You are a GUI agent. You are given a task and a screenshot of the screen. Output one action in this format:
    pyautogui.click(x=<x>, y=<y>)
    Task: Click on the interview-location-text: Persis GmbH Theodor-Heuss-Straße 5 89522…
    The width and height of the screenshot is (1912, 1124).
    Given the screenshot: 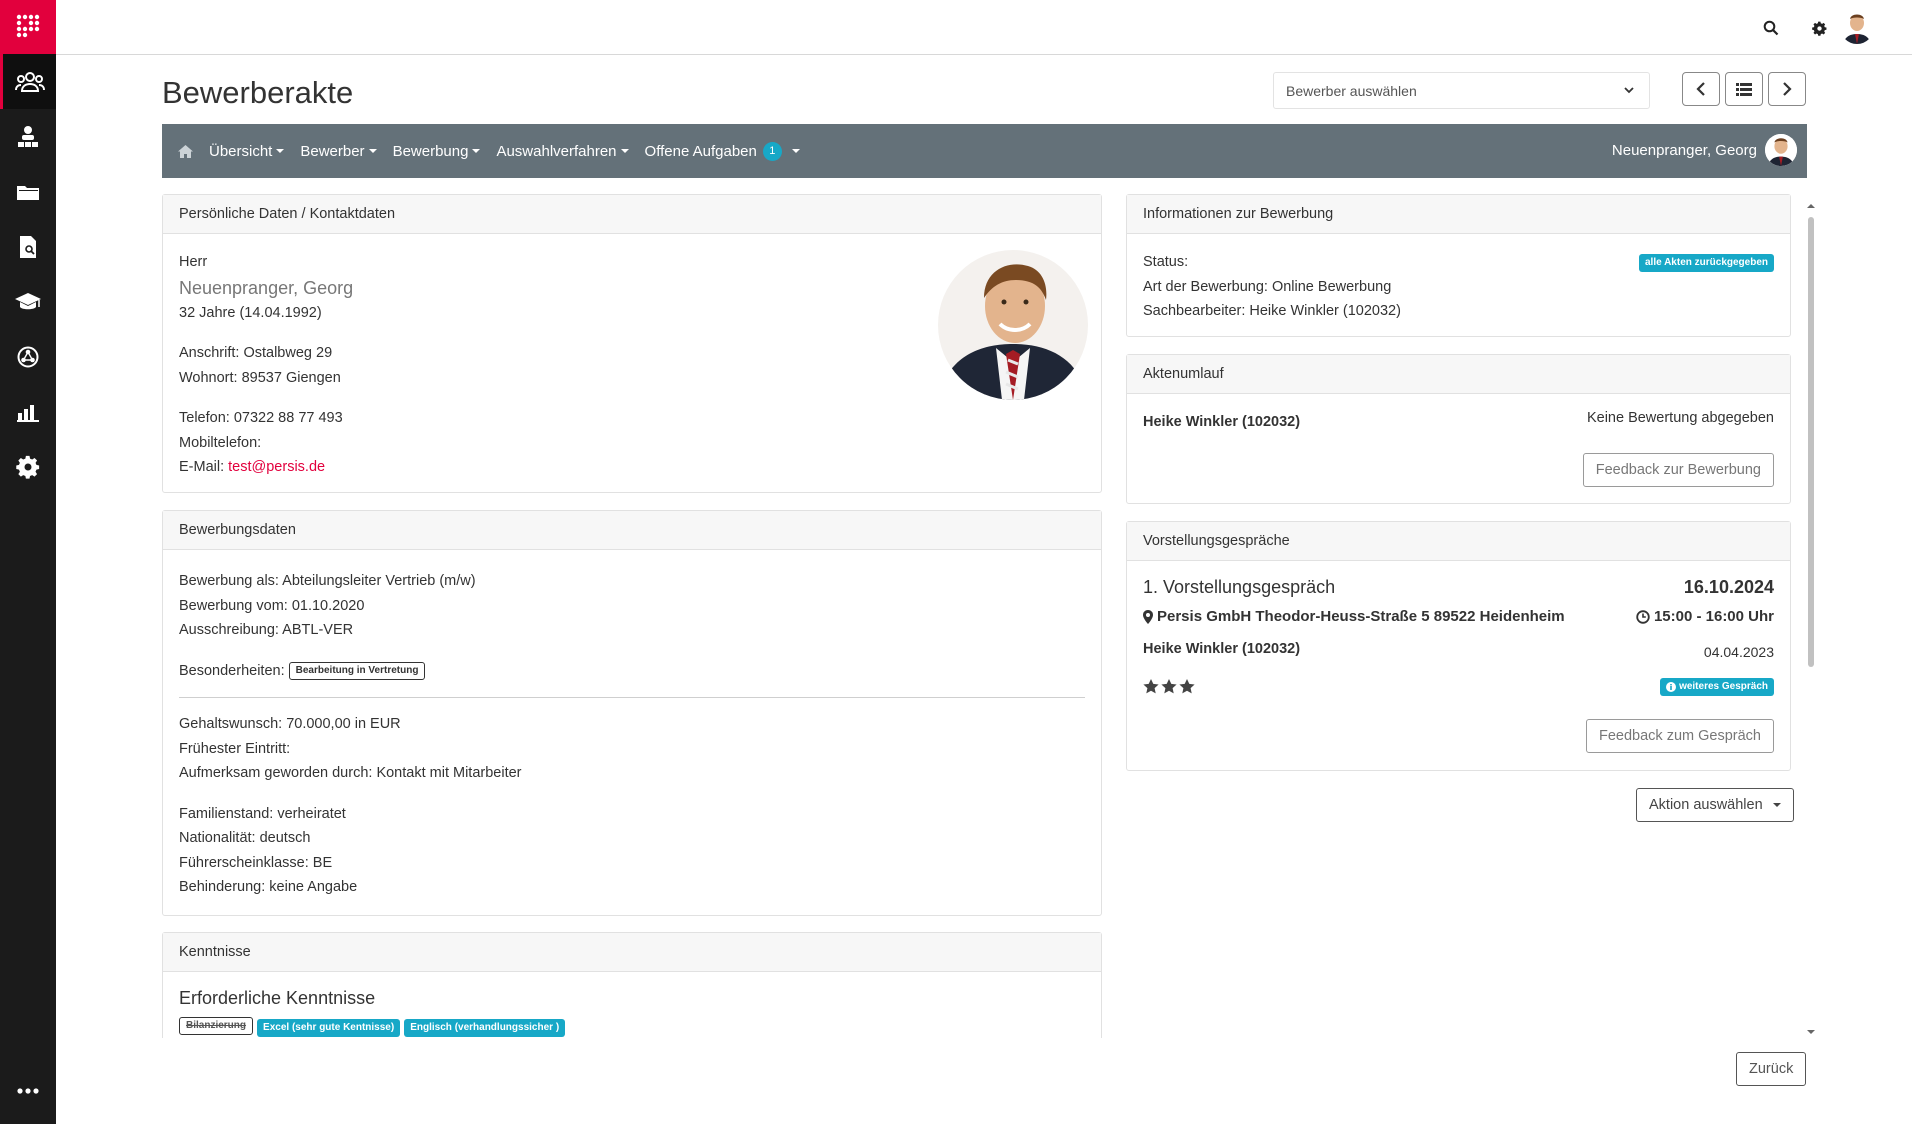 What is the action you would take?
    pyautogui.click(x=1361, y=616)
    